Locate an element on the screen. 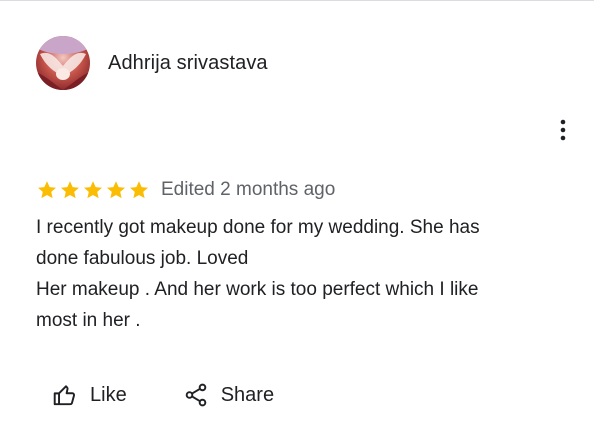  edited-timestamp: Edited 2 months ago is located at coordinates (248, 189).